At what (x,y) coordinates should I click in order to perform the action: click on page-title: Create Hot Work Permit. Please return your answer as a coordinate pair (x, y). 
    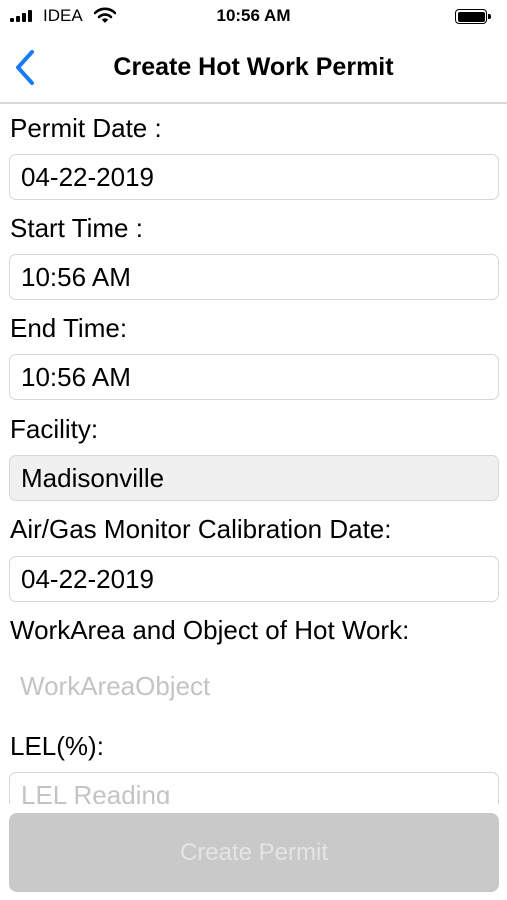
    Looking at the image, I should click on (253, 67).